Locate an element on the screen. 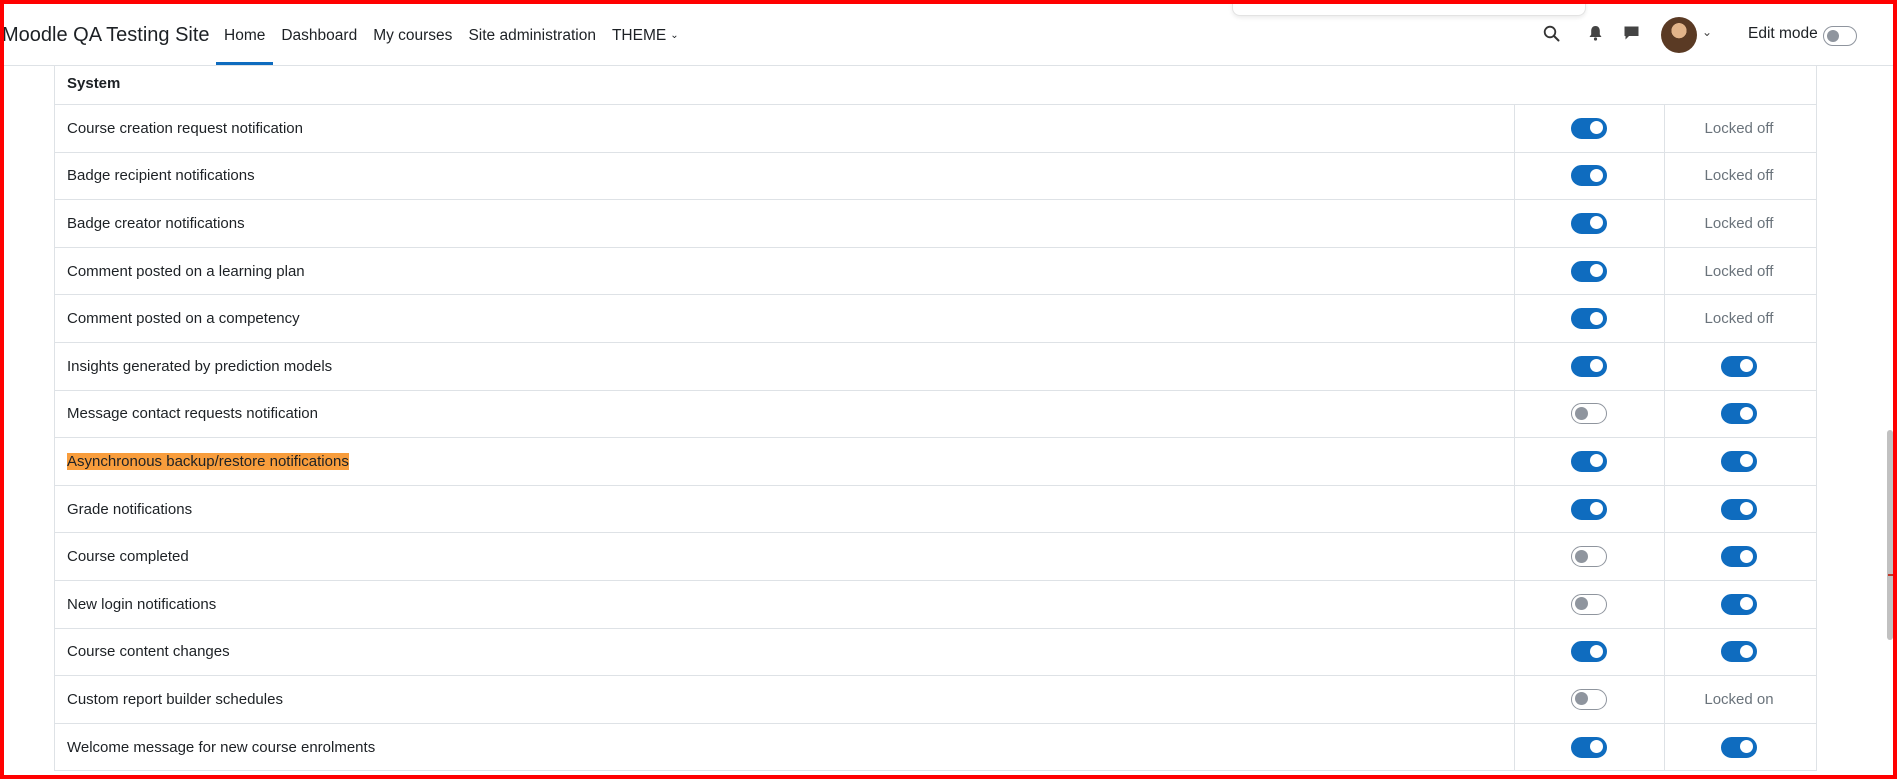 Image resolution: width=1897 pixels, height=779 pixels. notification-name: Grade notifications is located at coordinates (129, 509).